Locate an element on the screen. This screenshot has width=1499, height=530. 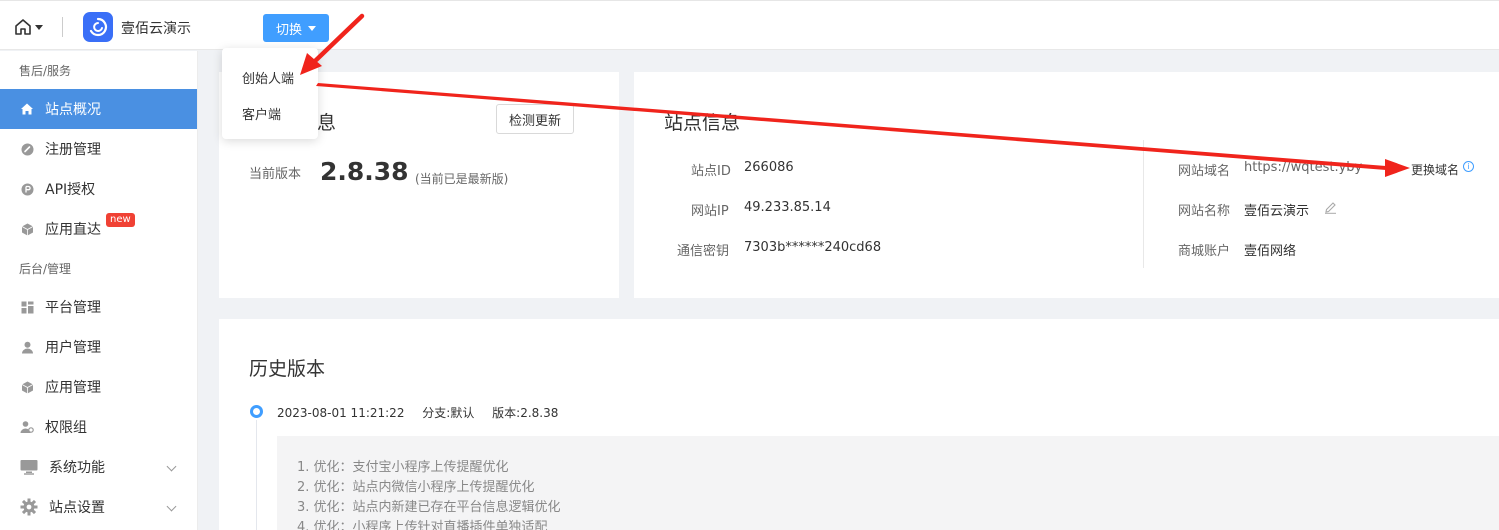
domain-label: 网站域名 is located at coordinates (1204, 171).